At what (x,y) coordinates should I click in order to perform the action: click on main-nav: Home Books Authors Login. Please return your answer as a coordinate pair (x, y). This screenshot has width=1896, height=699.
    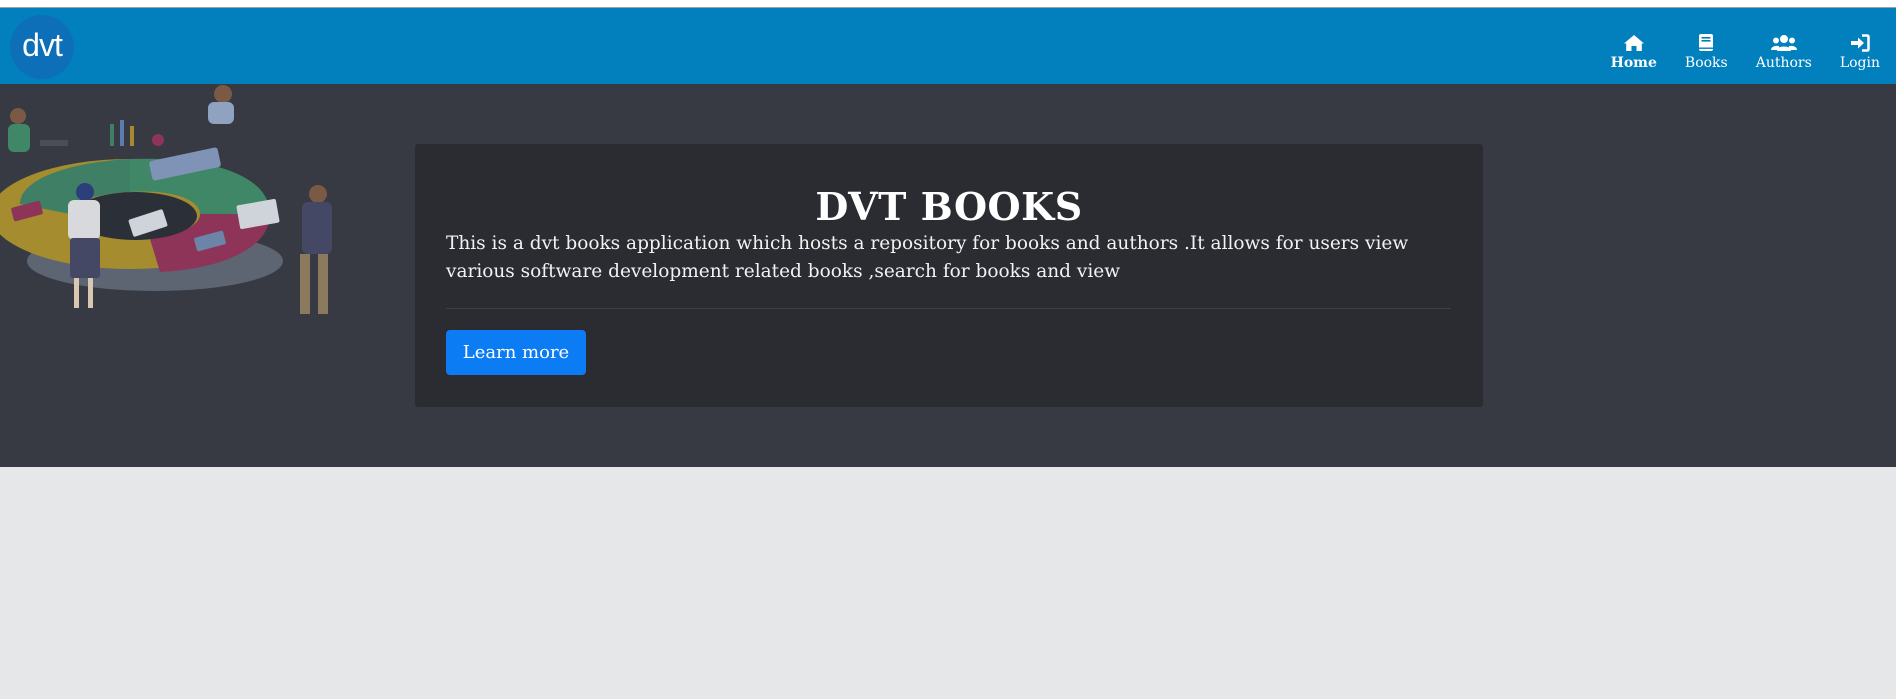
    Looking at the image, I should click on (1753, 46).